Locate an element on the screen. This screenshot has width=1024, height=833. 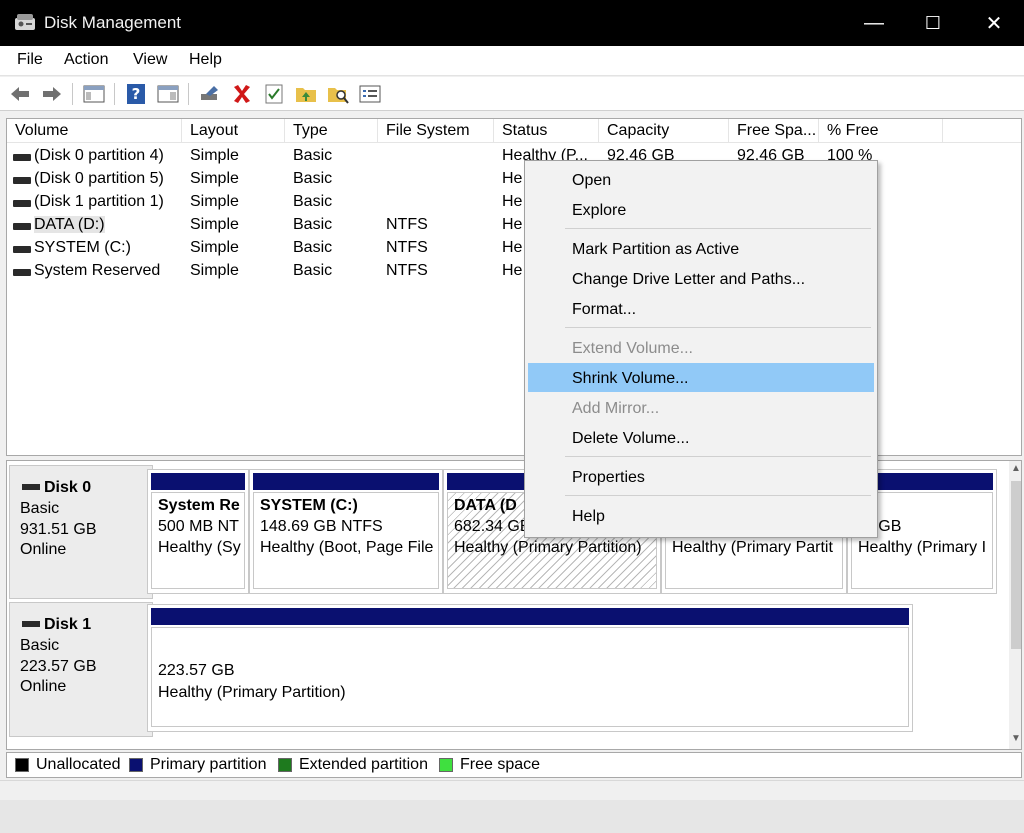
maximize-button: ☐ is located at coordinates (933, 23).